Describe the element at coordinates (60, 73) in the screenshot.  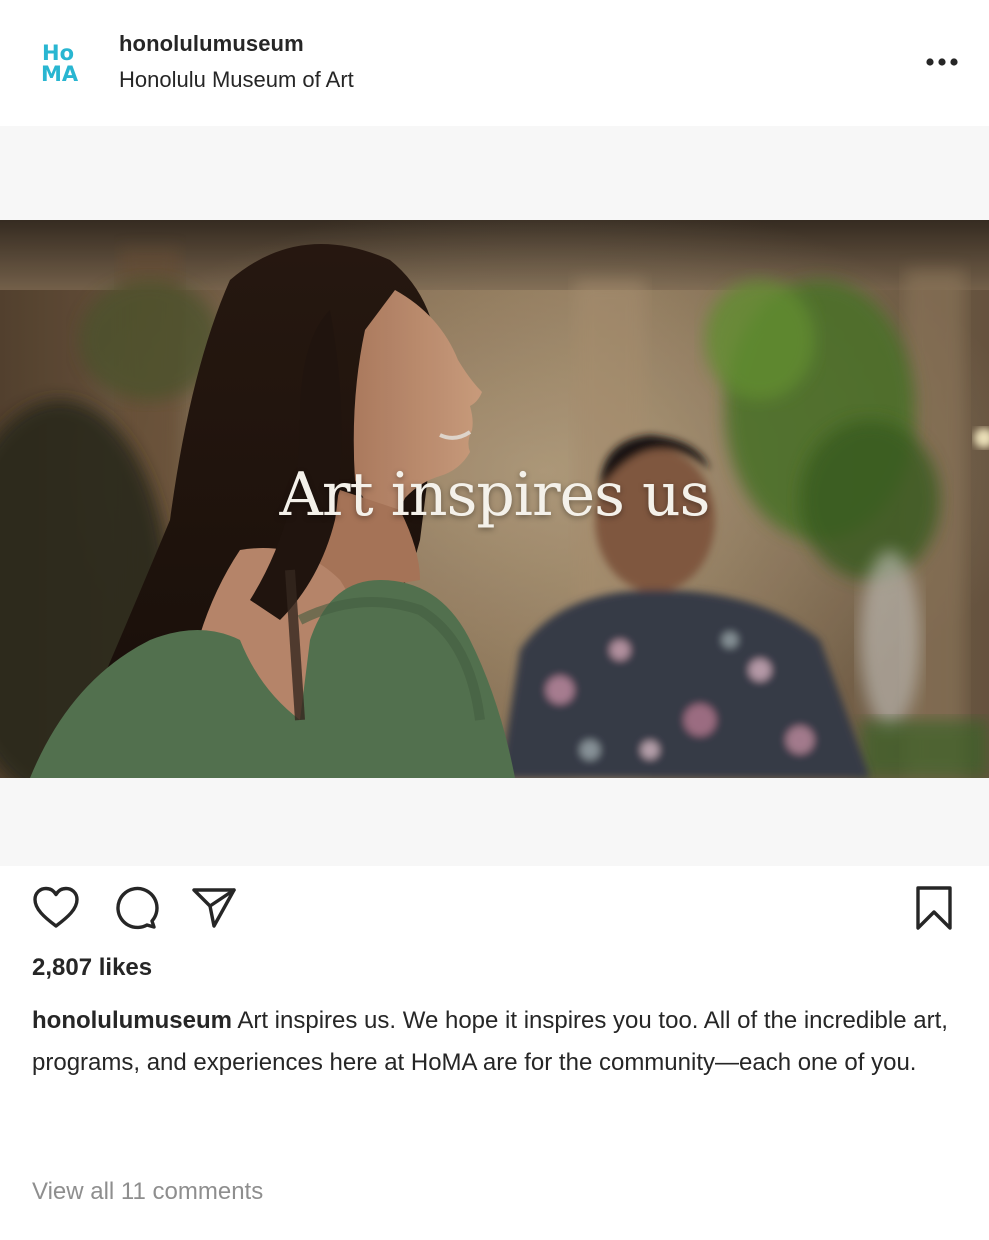
I see `svg-text: MA` at that location.